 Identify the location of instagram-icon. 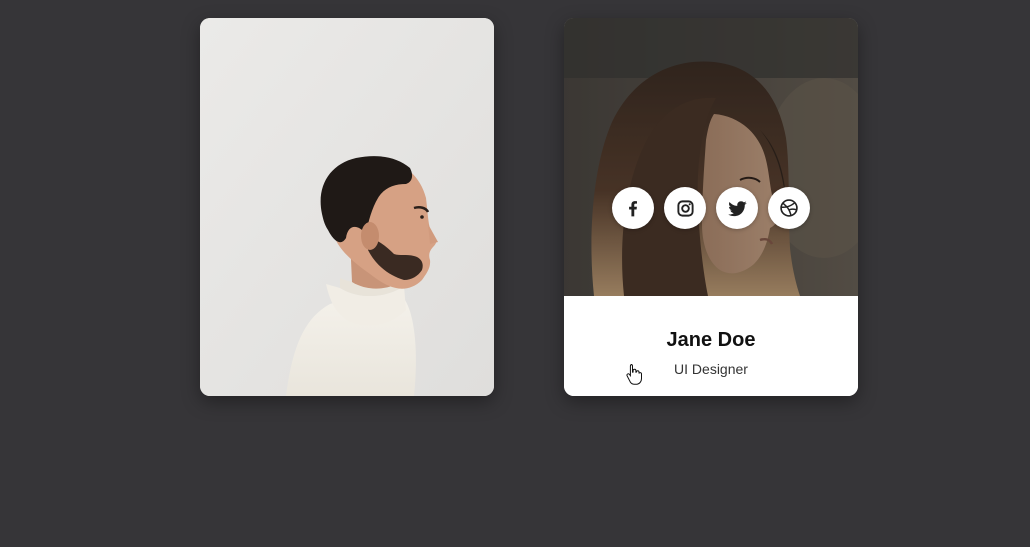
(685, 208).